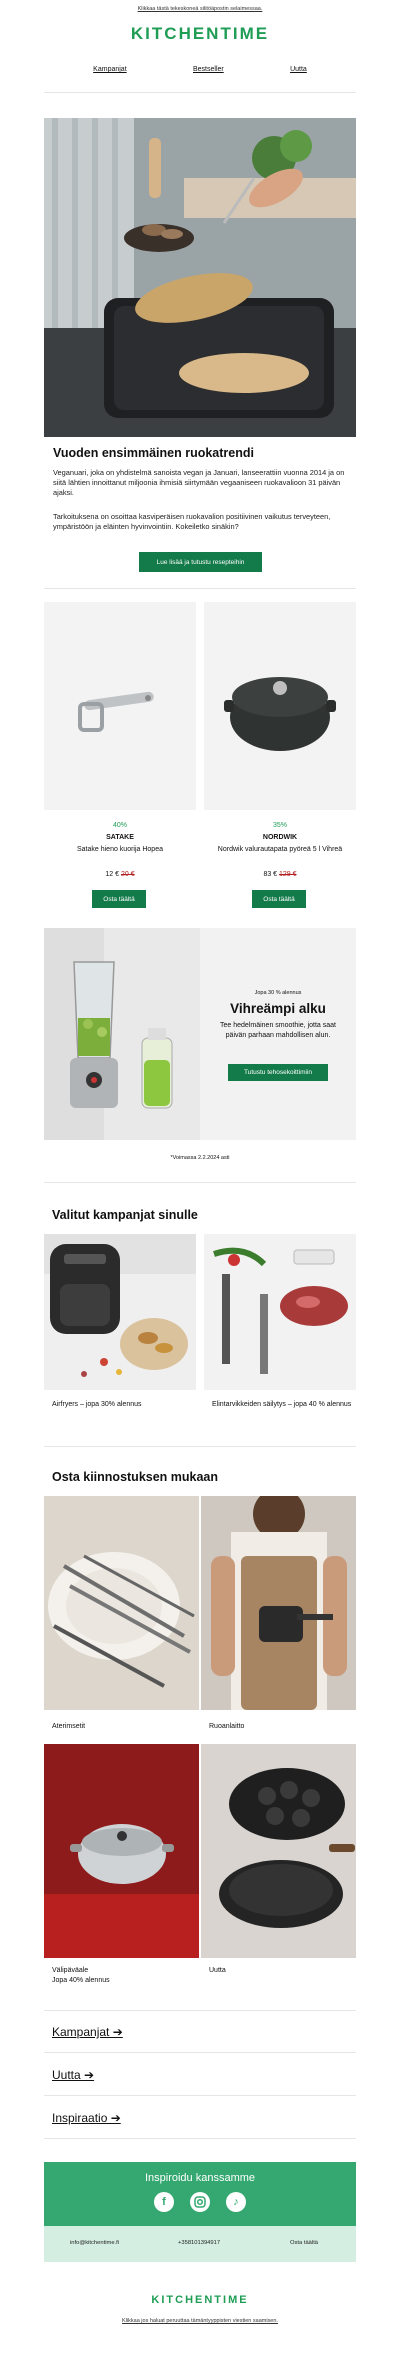 The height and width of the screenshot is (2354, 400). I want to click on kitchentime-logo: KITCHENTIME, so click(200, 34).